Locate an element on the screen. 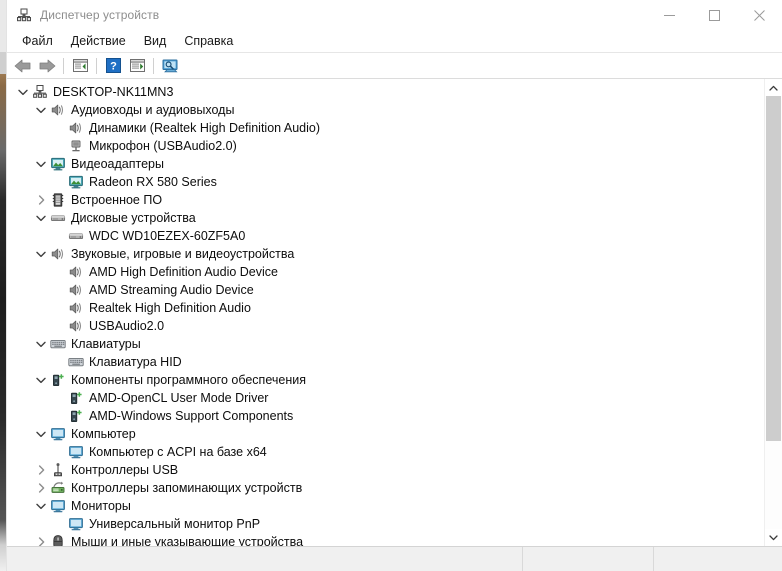 The width and height of the screenshot is (782, 571). tree-row-label: Дисковые устройства is located at coordinates (133, 218).